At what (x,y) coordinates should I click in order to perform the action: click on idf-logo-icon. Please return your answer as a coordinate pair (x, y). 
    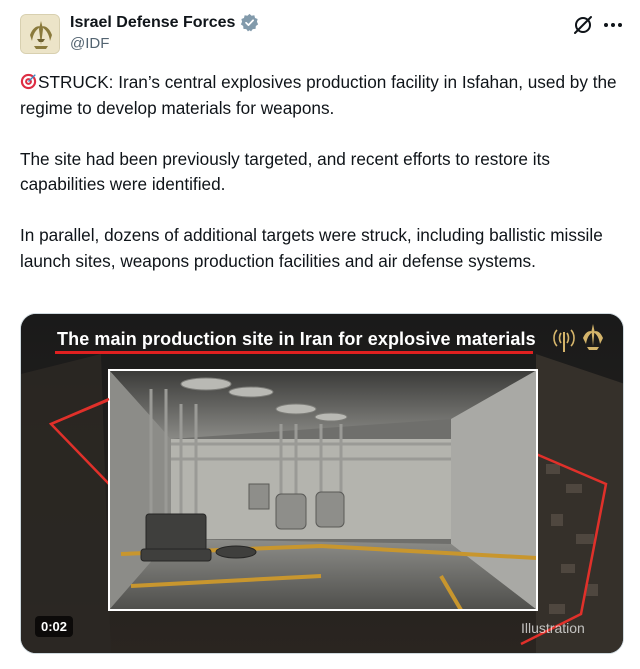
    Looking at the image, I should click on (578, 338).